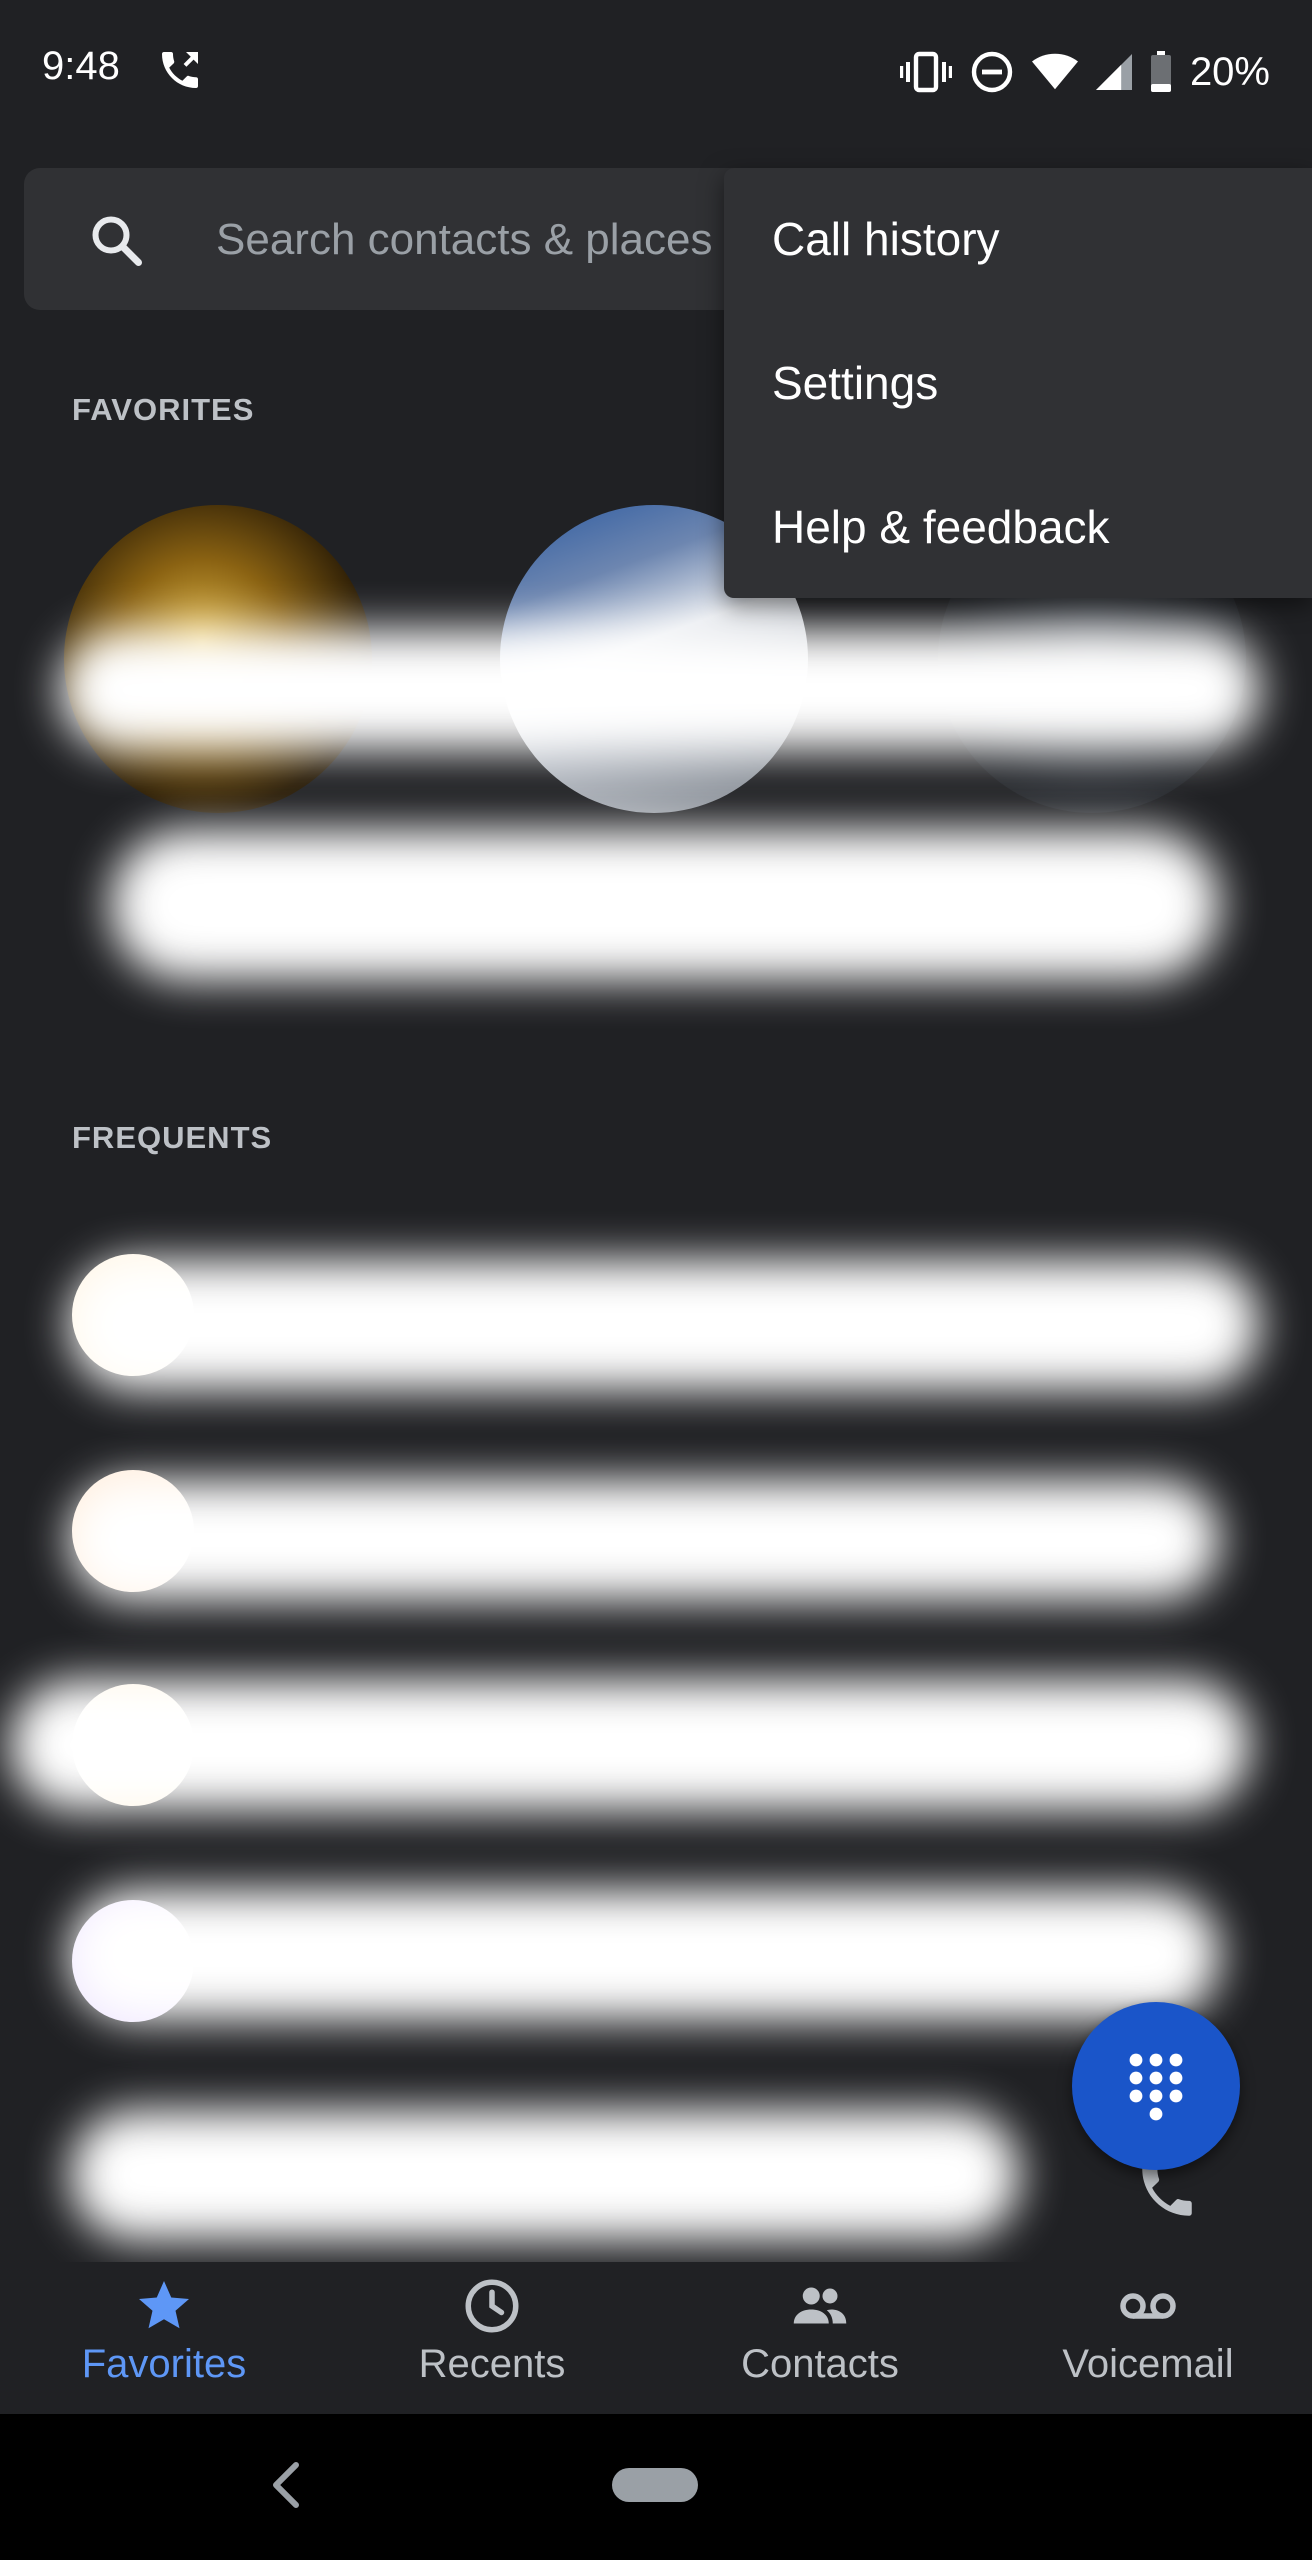 Image resolution: width=1312 pixels, height=2560 pixels. I want to click on wifi-icon, so click(1054, 71).